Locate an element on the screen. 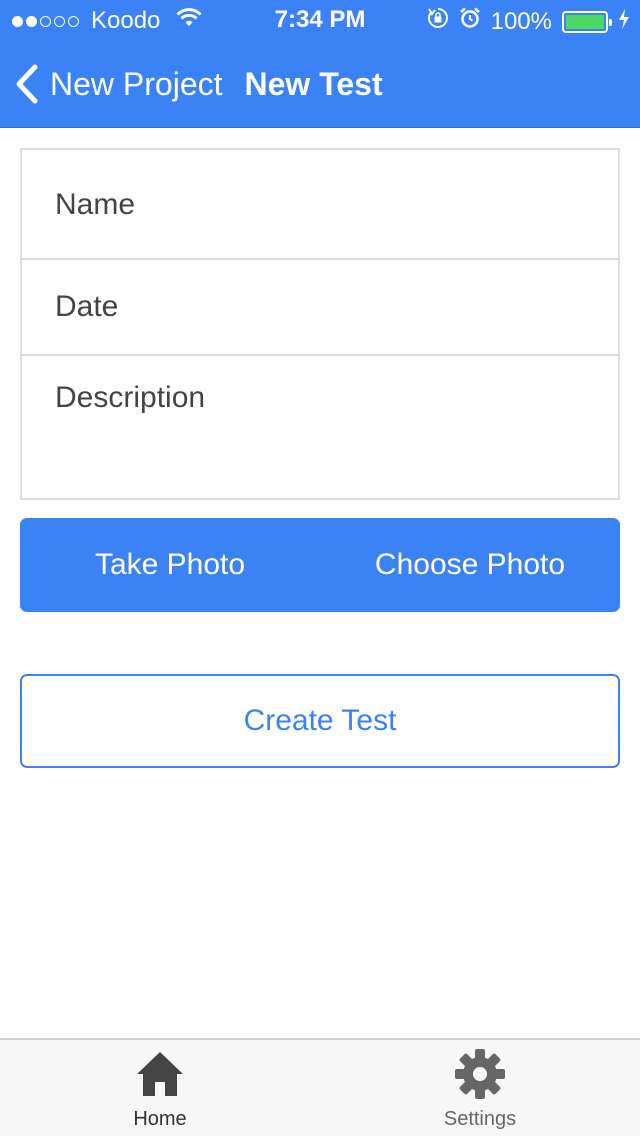  description-input is located at coordinates (320, 426).